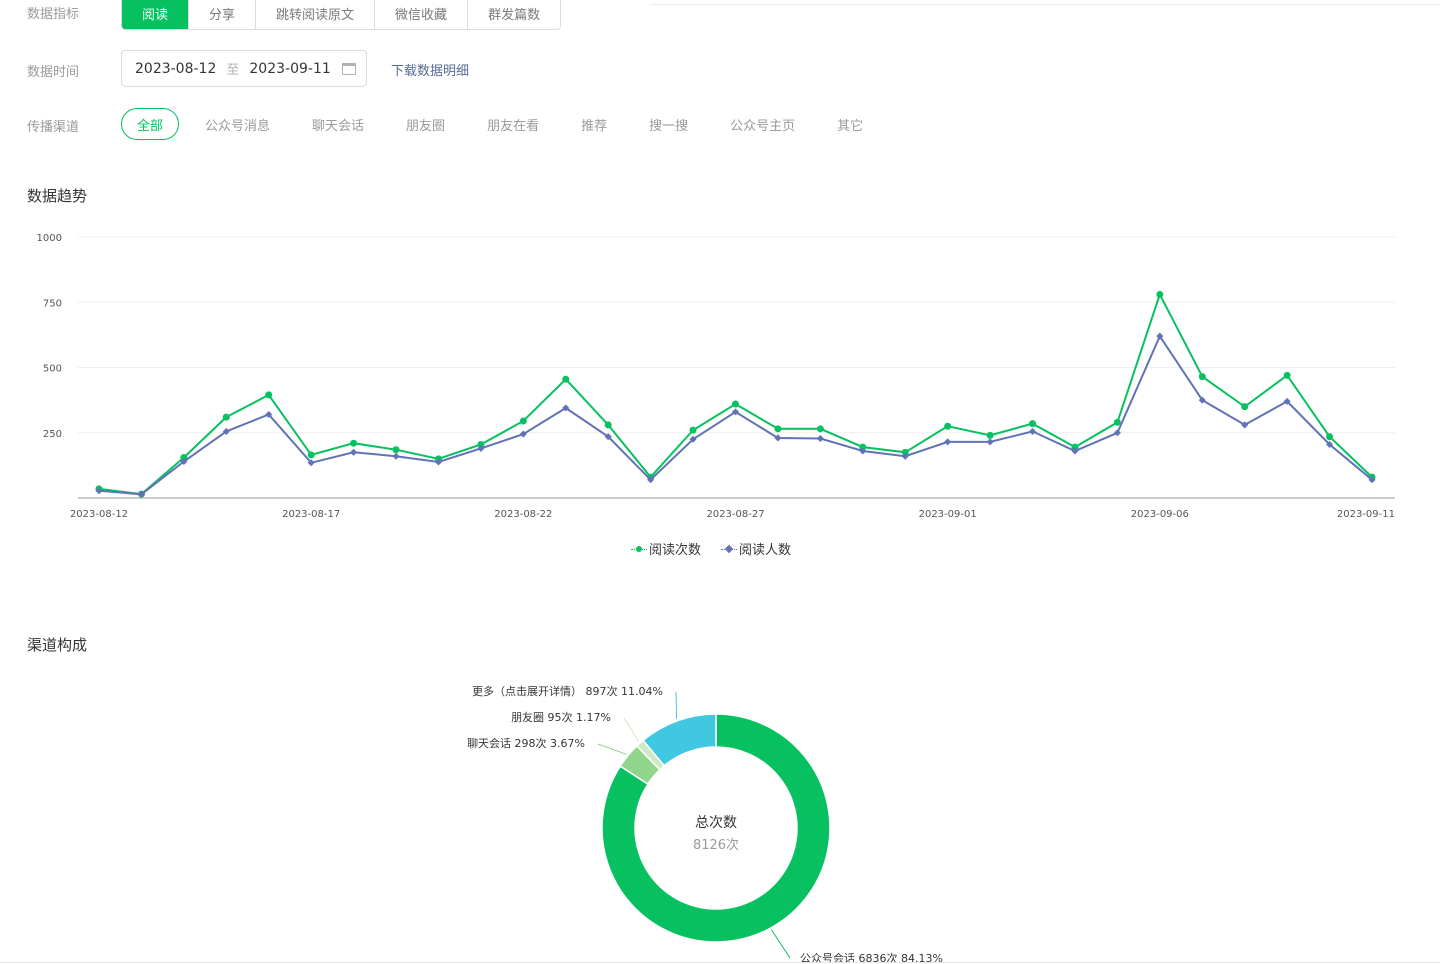 The height and width of the screenshot is (964, 1440). I want to click on channel-recommend: 推荐, so click(594, 124).